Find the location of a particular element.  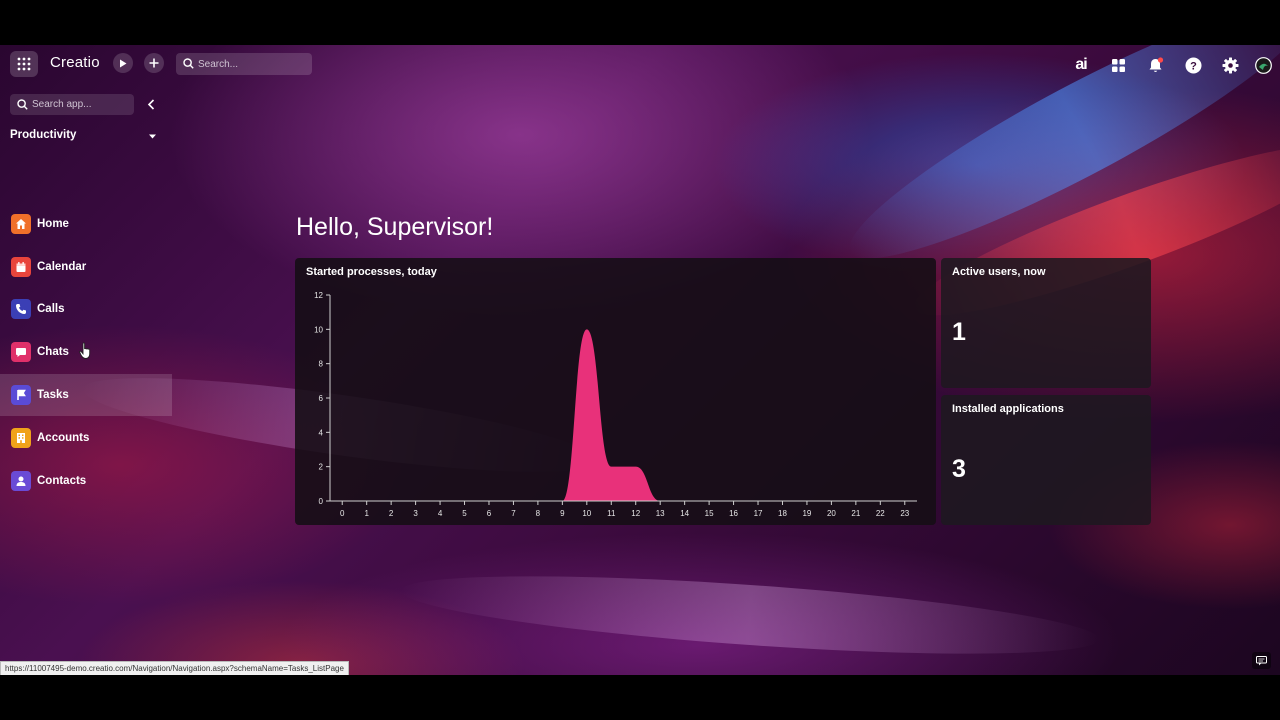

home-icon is located at coordinates (21, 224).